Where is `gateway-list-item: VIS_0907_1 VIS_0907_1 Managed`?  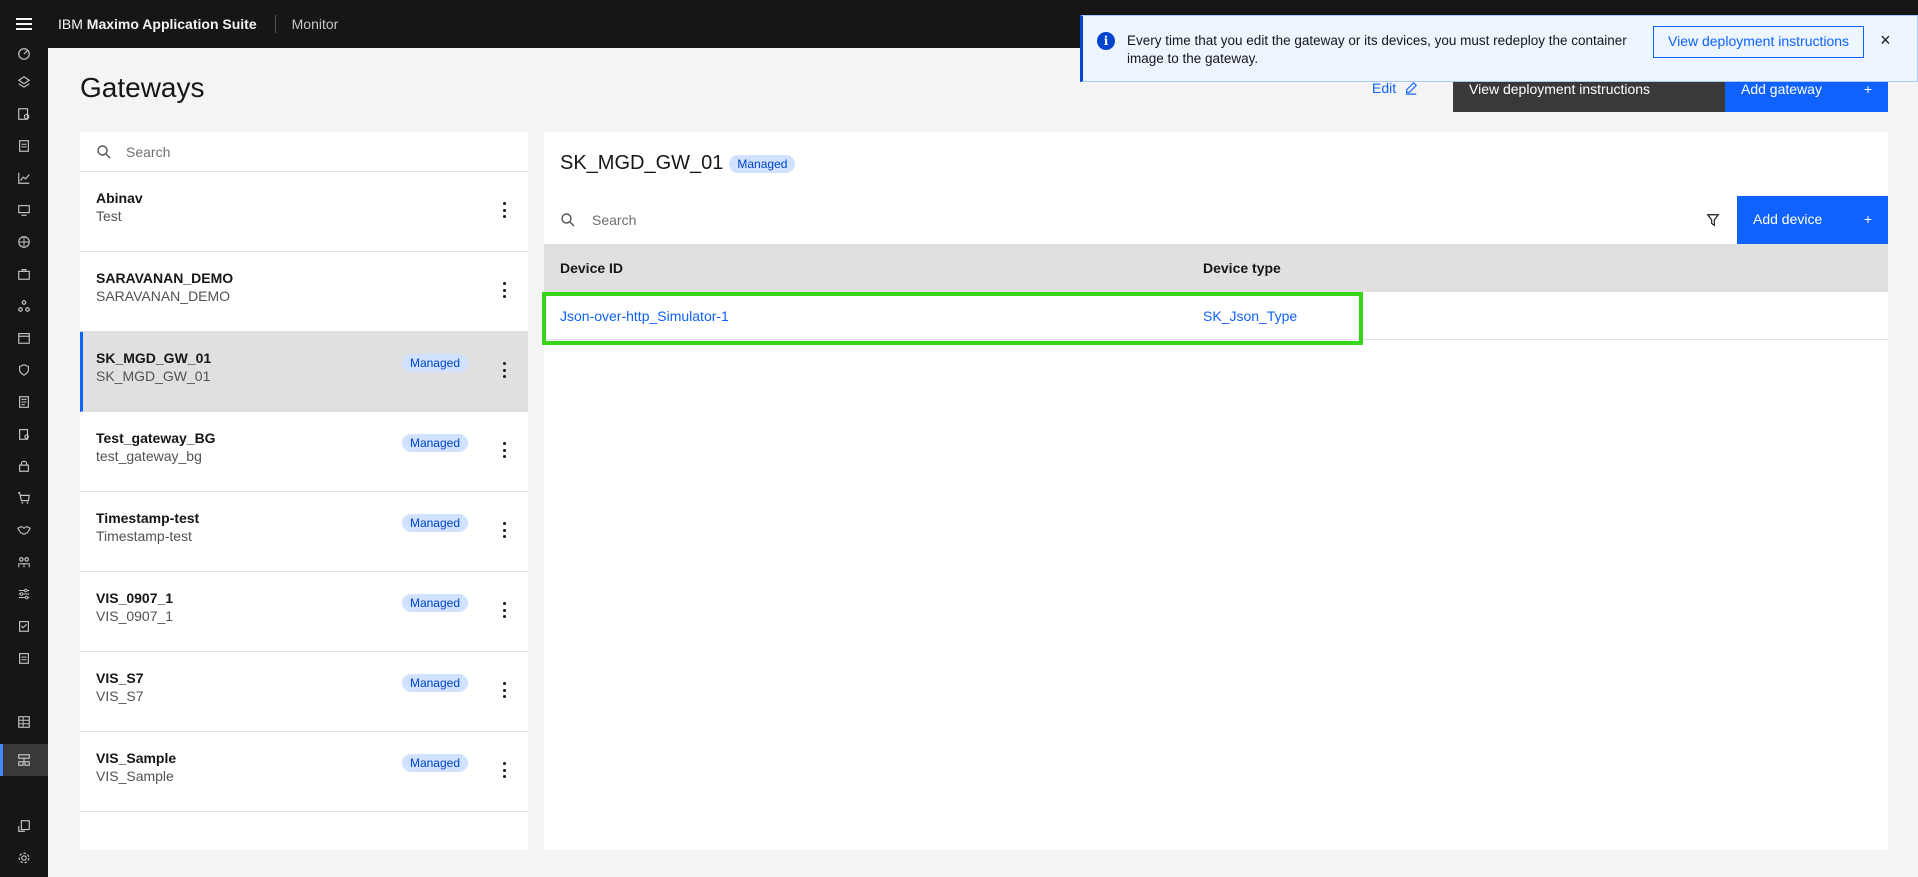 gateway-list-item: VIS_0907_1 VIS_0907_1 Managed is located at coordinates (304, 612).